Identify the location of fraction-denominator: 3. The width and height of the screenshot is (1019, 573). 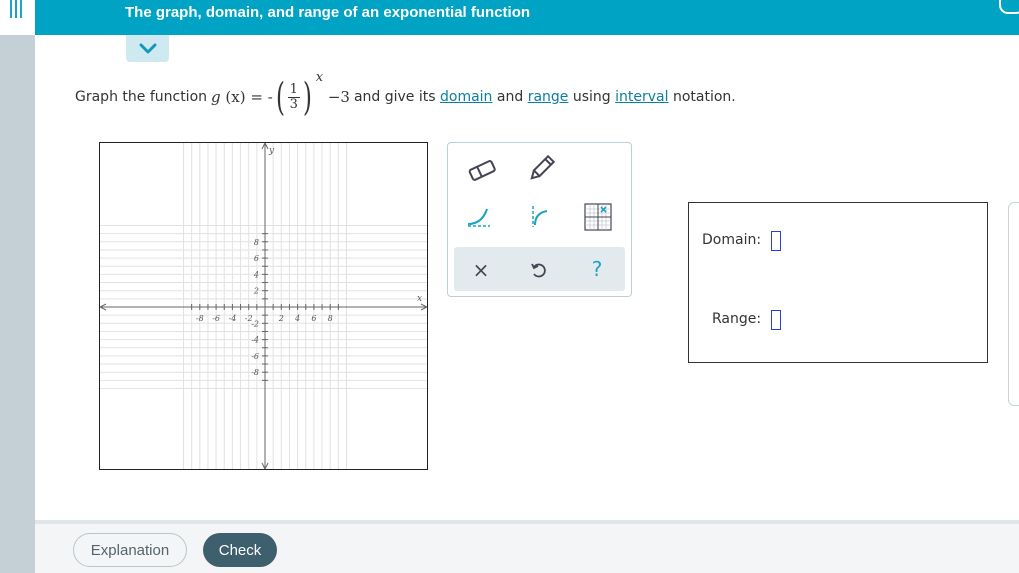
(293, 104).